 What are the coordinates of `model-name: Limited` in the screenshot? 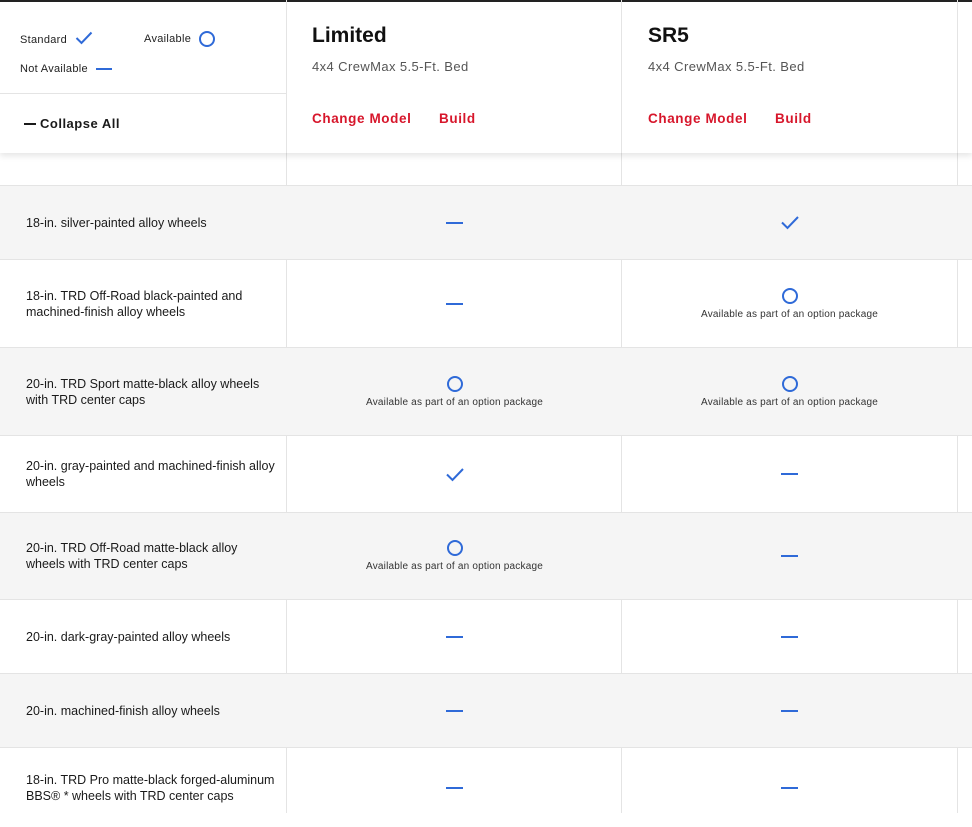 It's located at (349, 35).